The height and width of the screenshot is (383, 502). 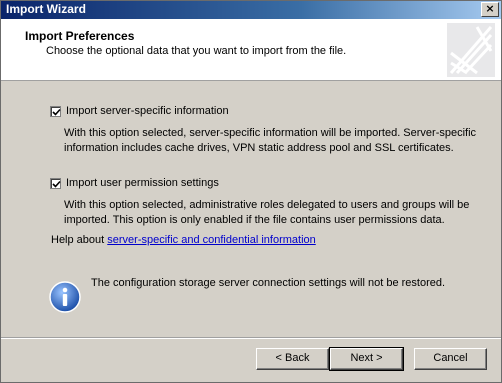 I want to click on server-specific-checkbox, so click(x=55, y=111).